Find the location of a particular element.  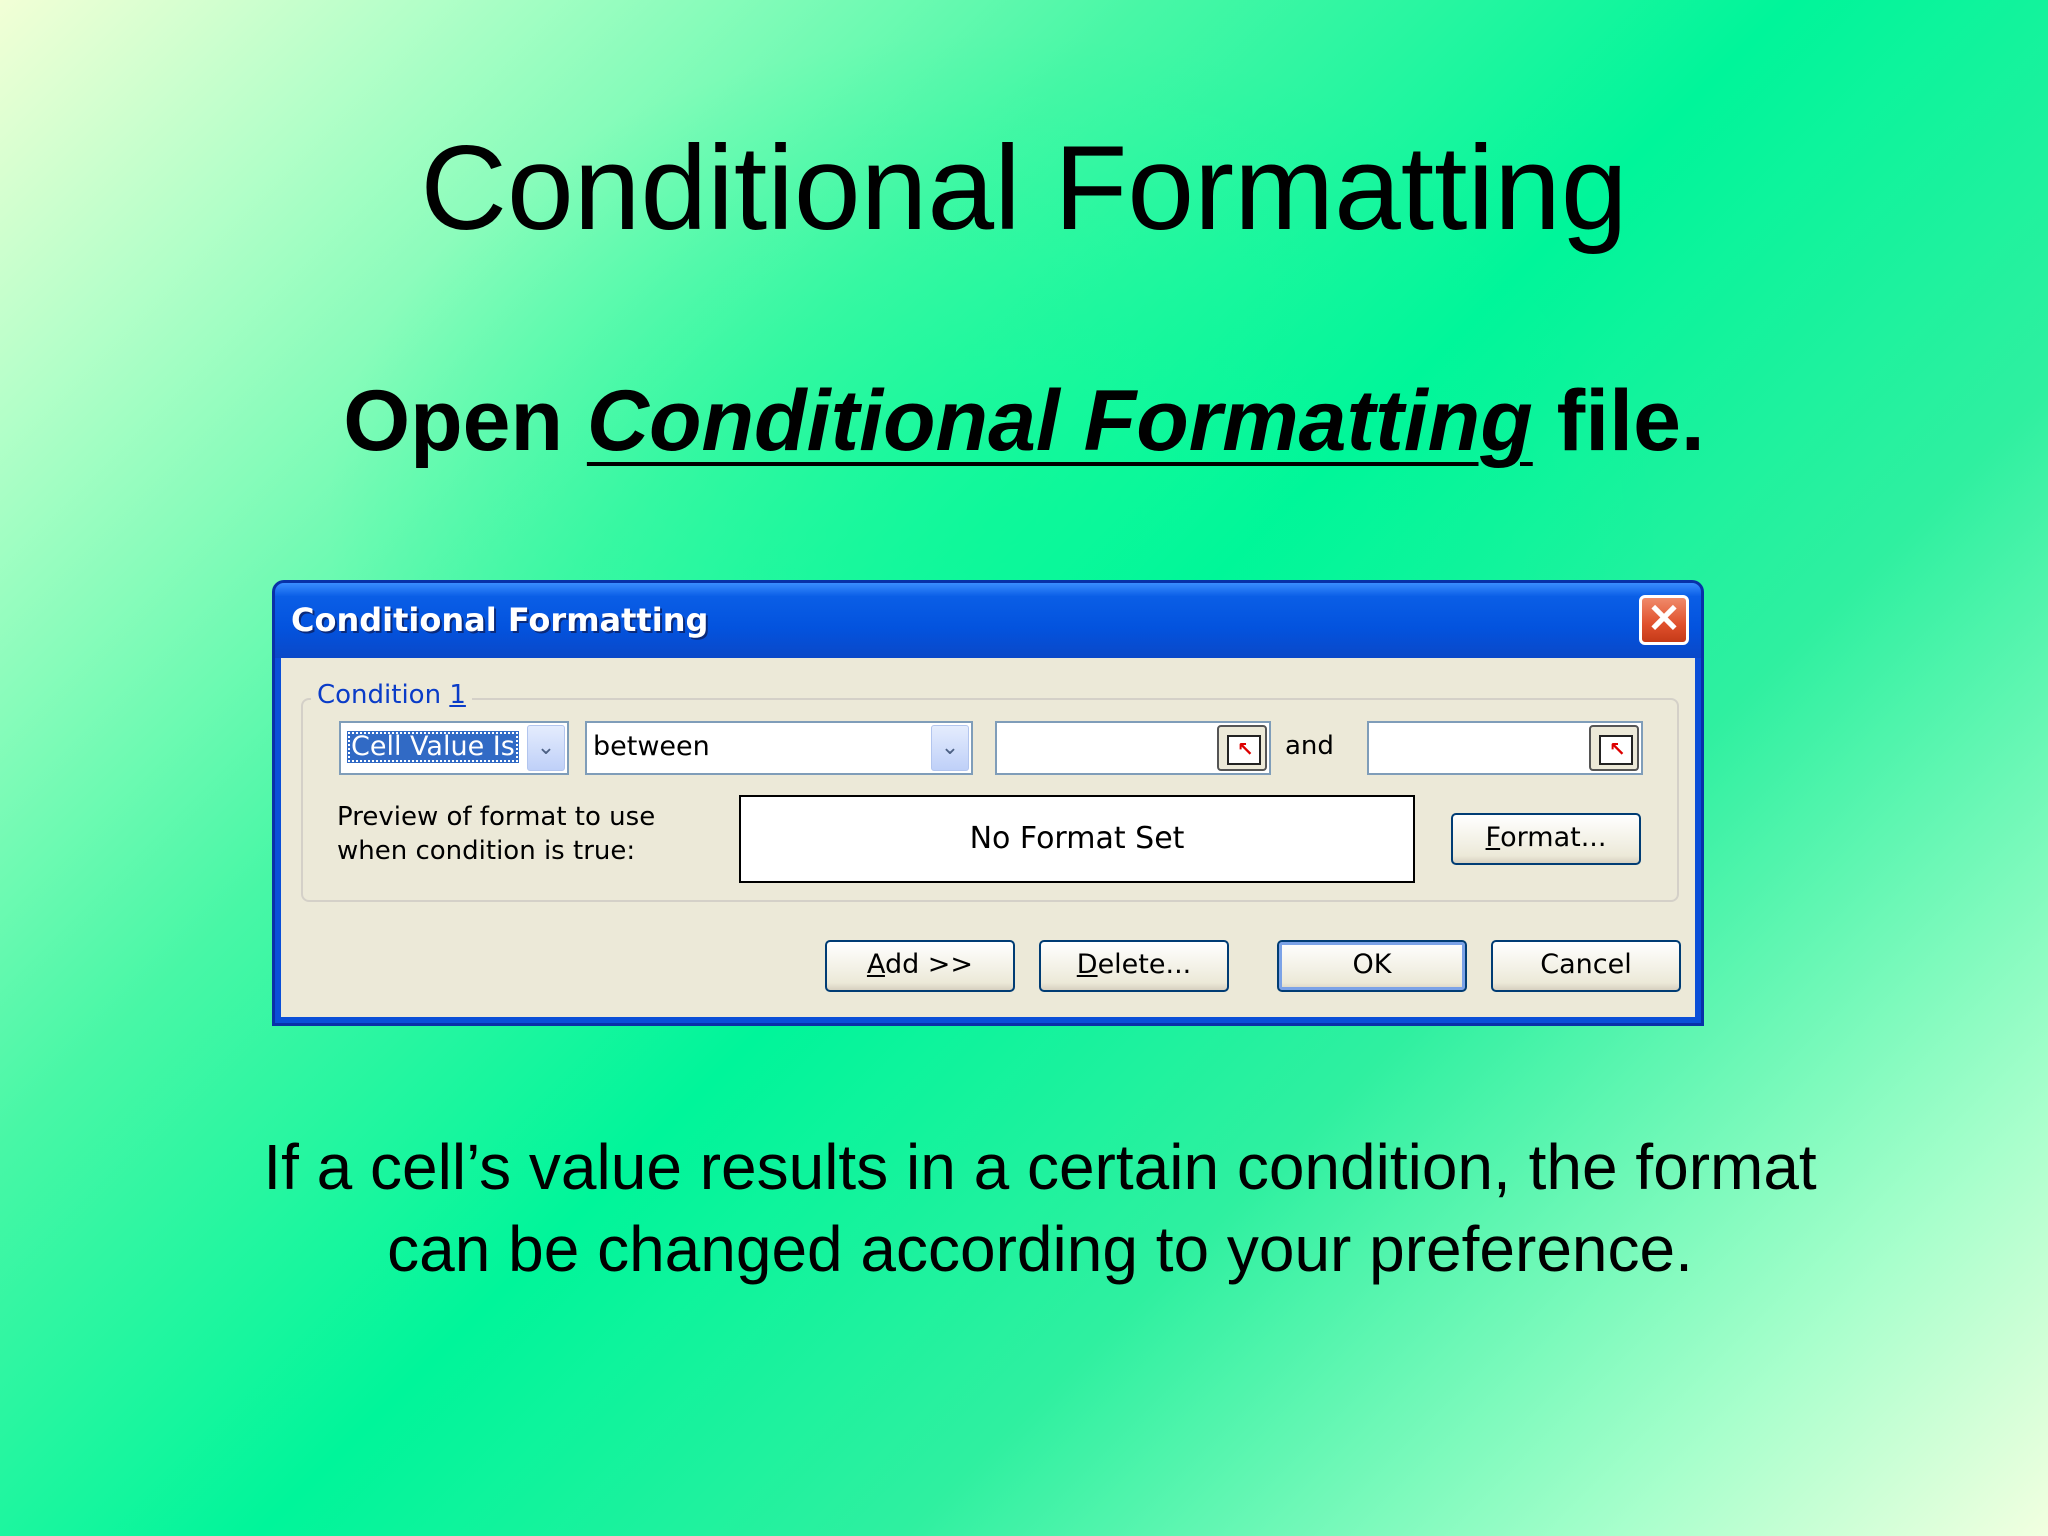

condition-type-dropdown: Cell Value Is ⌄ is located at coordinates (454, 748).